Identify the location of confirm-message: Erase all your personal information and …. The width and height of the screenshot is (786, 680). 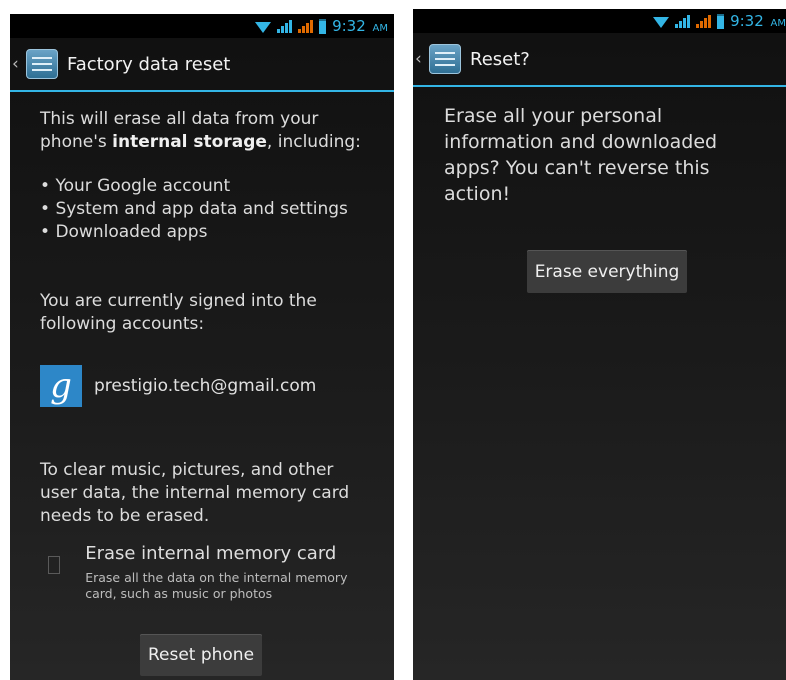
(581, 155).